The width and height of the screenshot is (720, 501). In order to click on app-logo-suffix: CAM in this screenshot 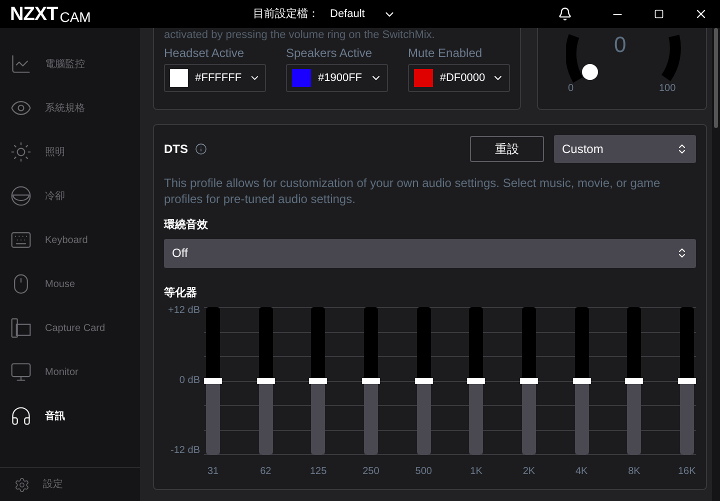, I will do `click(75, 17)`.